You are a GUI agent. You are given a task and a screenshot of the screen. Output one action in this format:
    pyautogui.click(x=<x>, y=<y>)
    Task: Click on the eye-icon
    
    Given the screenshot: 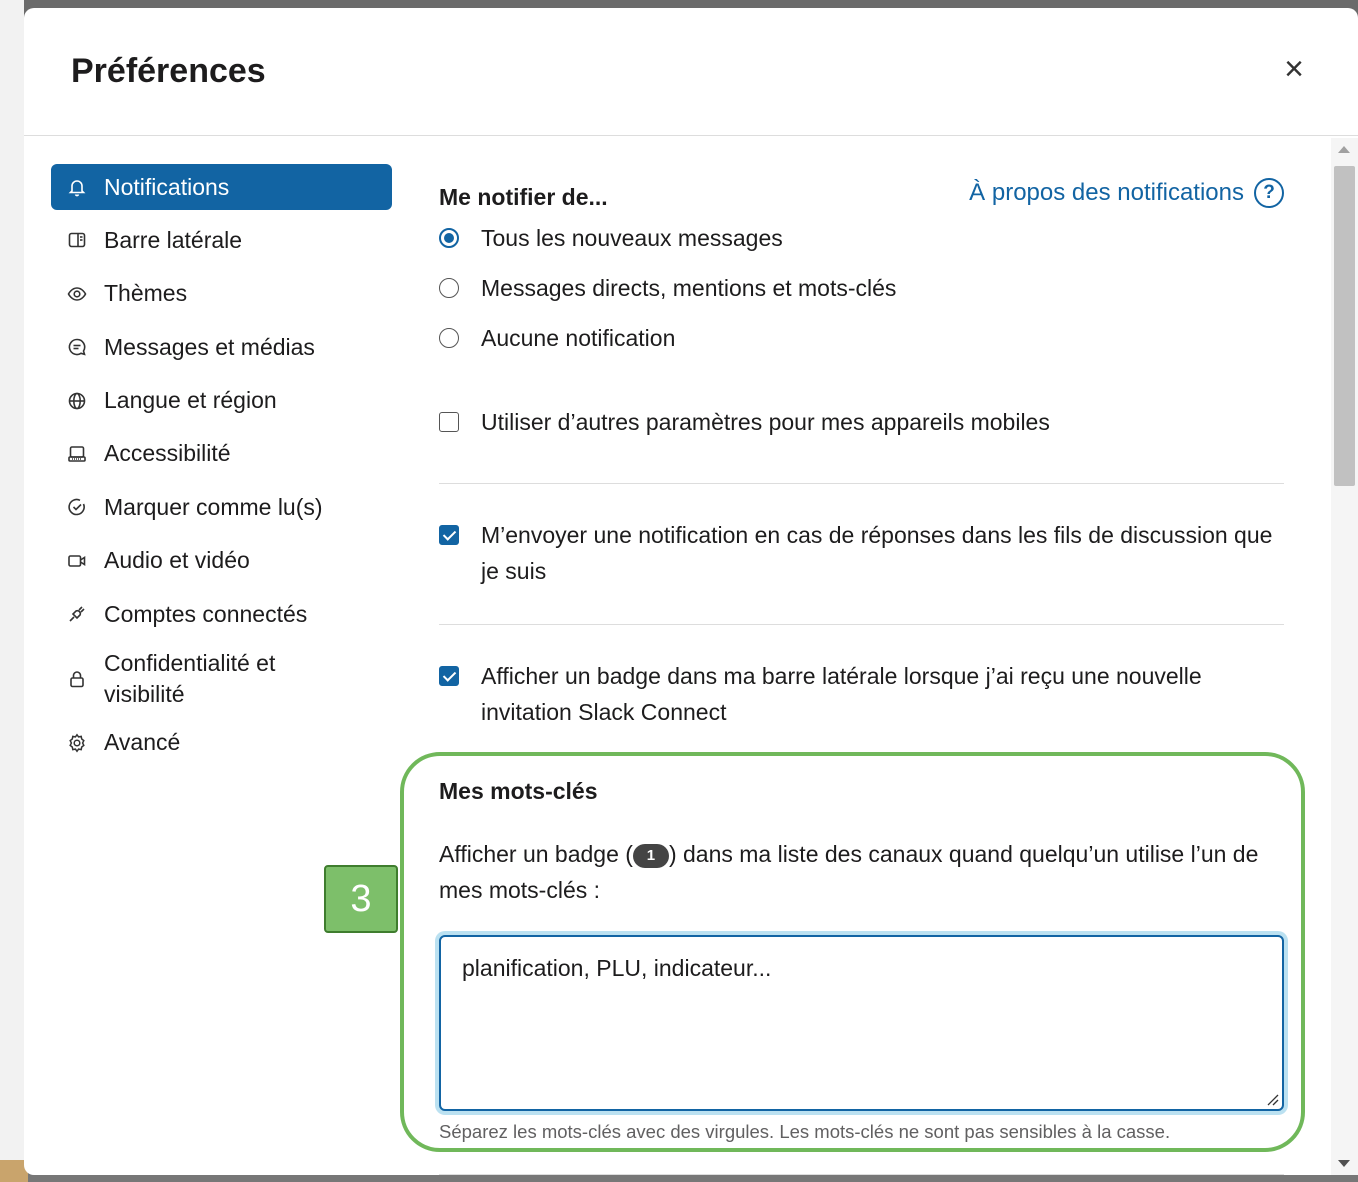 What is the action you would take?
    pyautogui.click(x=77, y=294)
    